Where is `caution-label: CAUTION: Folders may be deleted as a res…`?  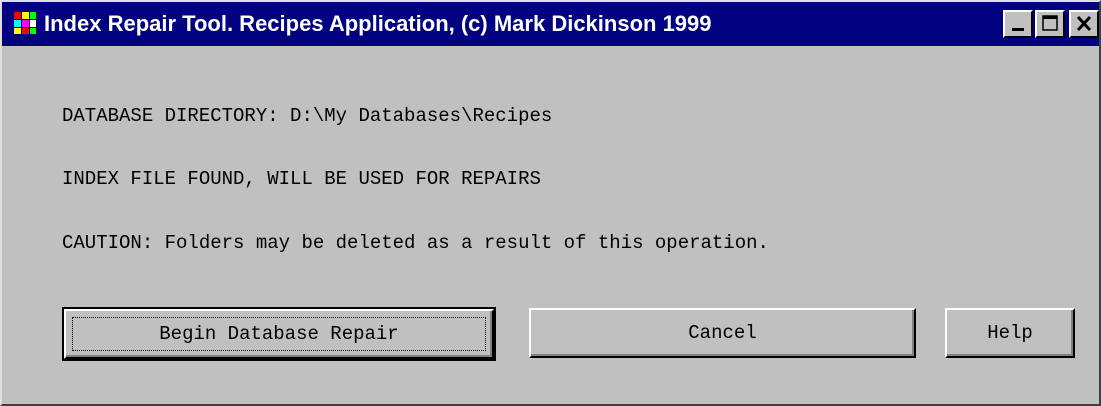
caution-label: CAUTION: Folders may be deleted as a res… is located at coordinates (415, 243).